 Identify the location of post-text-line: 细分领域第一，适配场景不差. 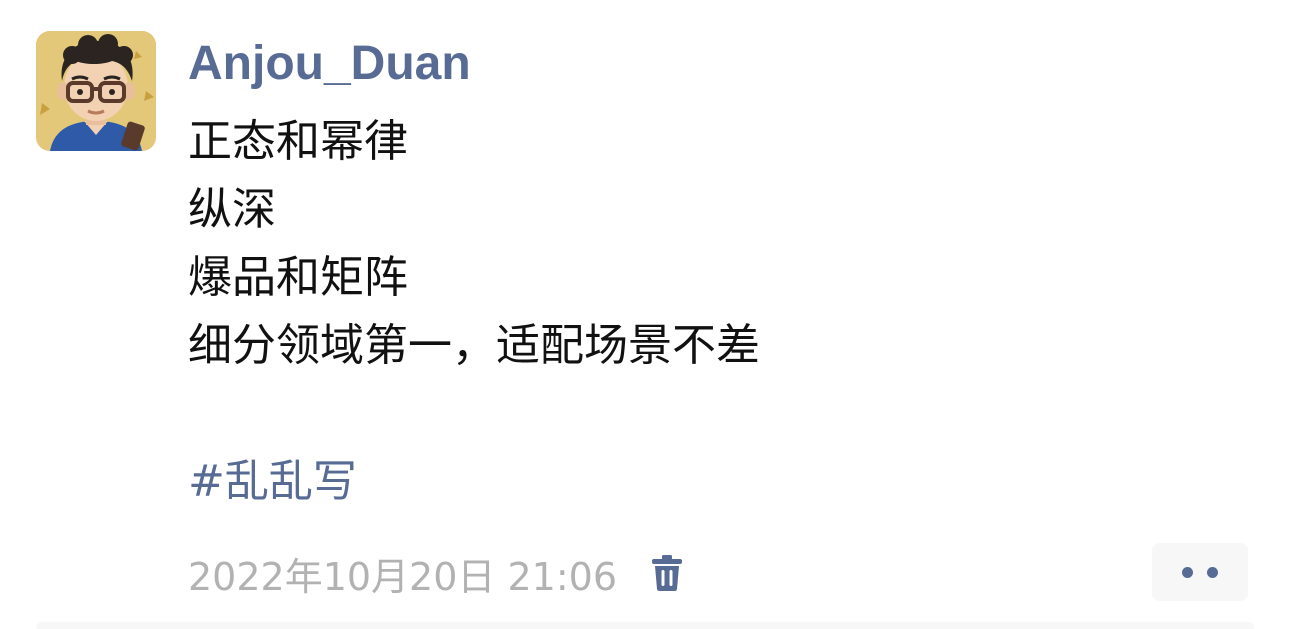
(474, 345).